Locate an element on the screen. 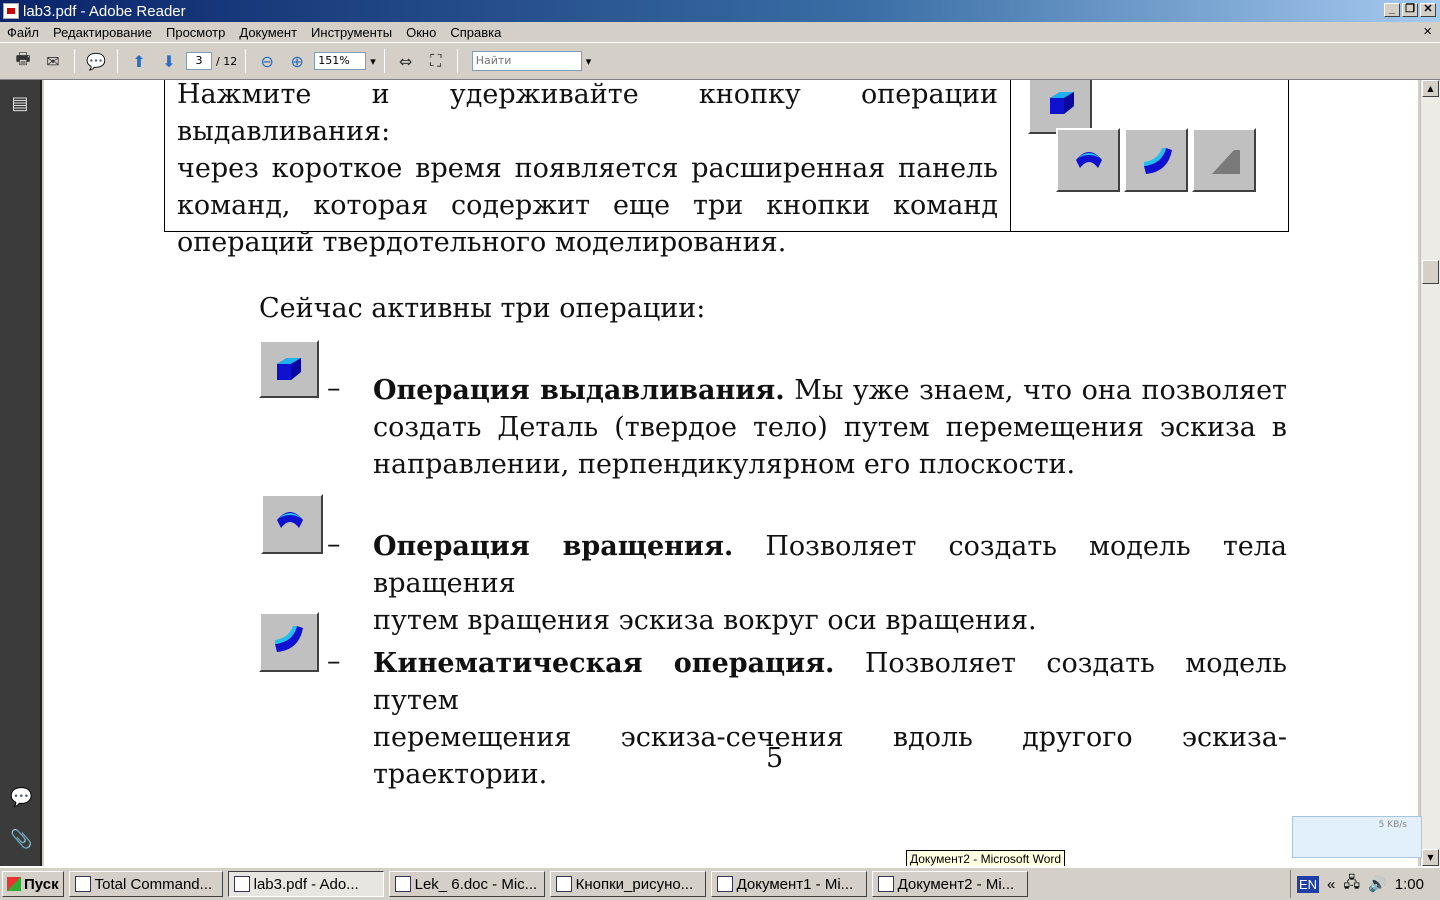 The height and width of the screenshot is (900, 1440). loft-icon is located at coordinates (1224, 160).